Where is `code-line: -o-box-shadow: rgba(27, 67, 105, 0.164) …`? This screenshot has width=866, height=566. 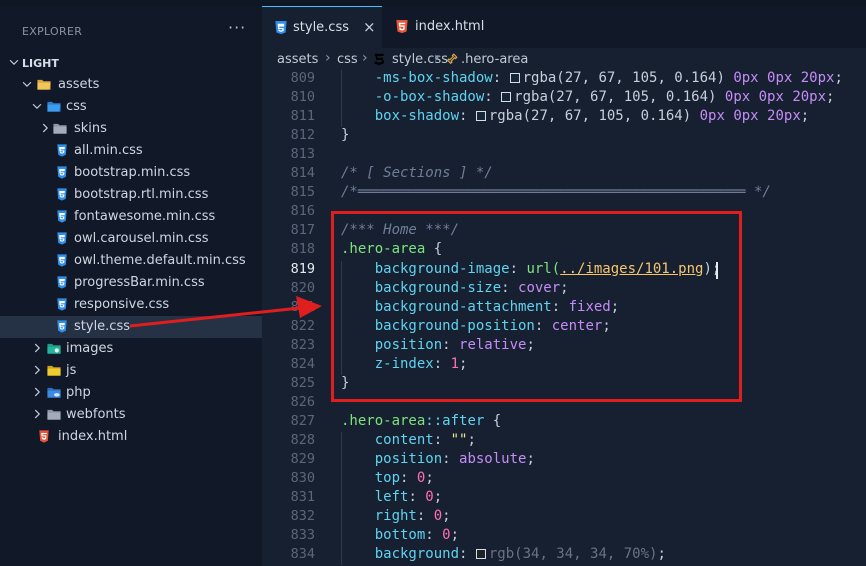
code-line: -o-box-shadow: rgba(27, 67, 105, 0.164) … is located at coordinates (588, 97).